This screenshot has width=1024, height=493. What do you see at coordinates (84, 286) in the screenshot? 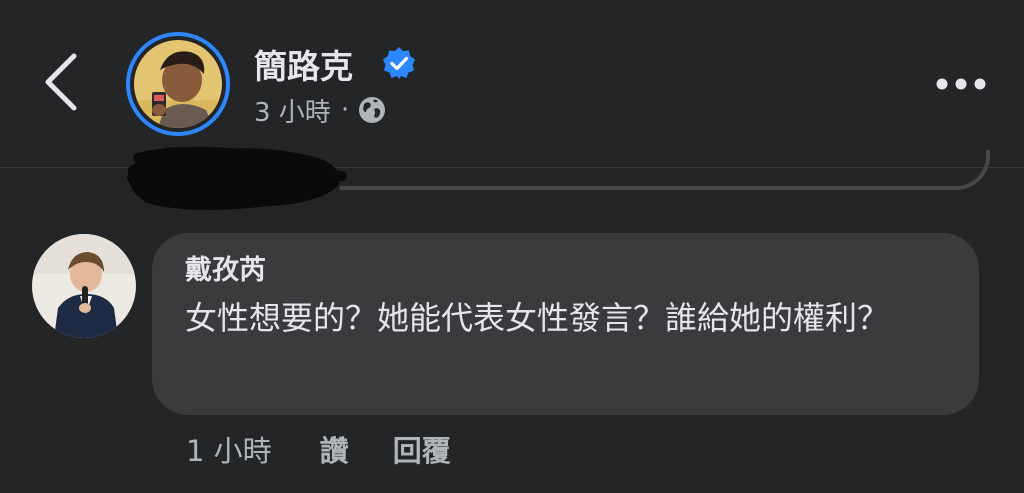
I see `commenter-avatar` at bounding box center [84, 286].